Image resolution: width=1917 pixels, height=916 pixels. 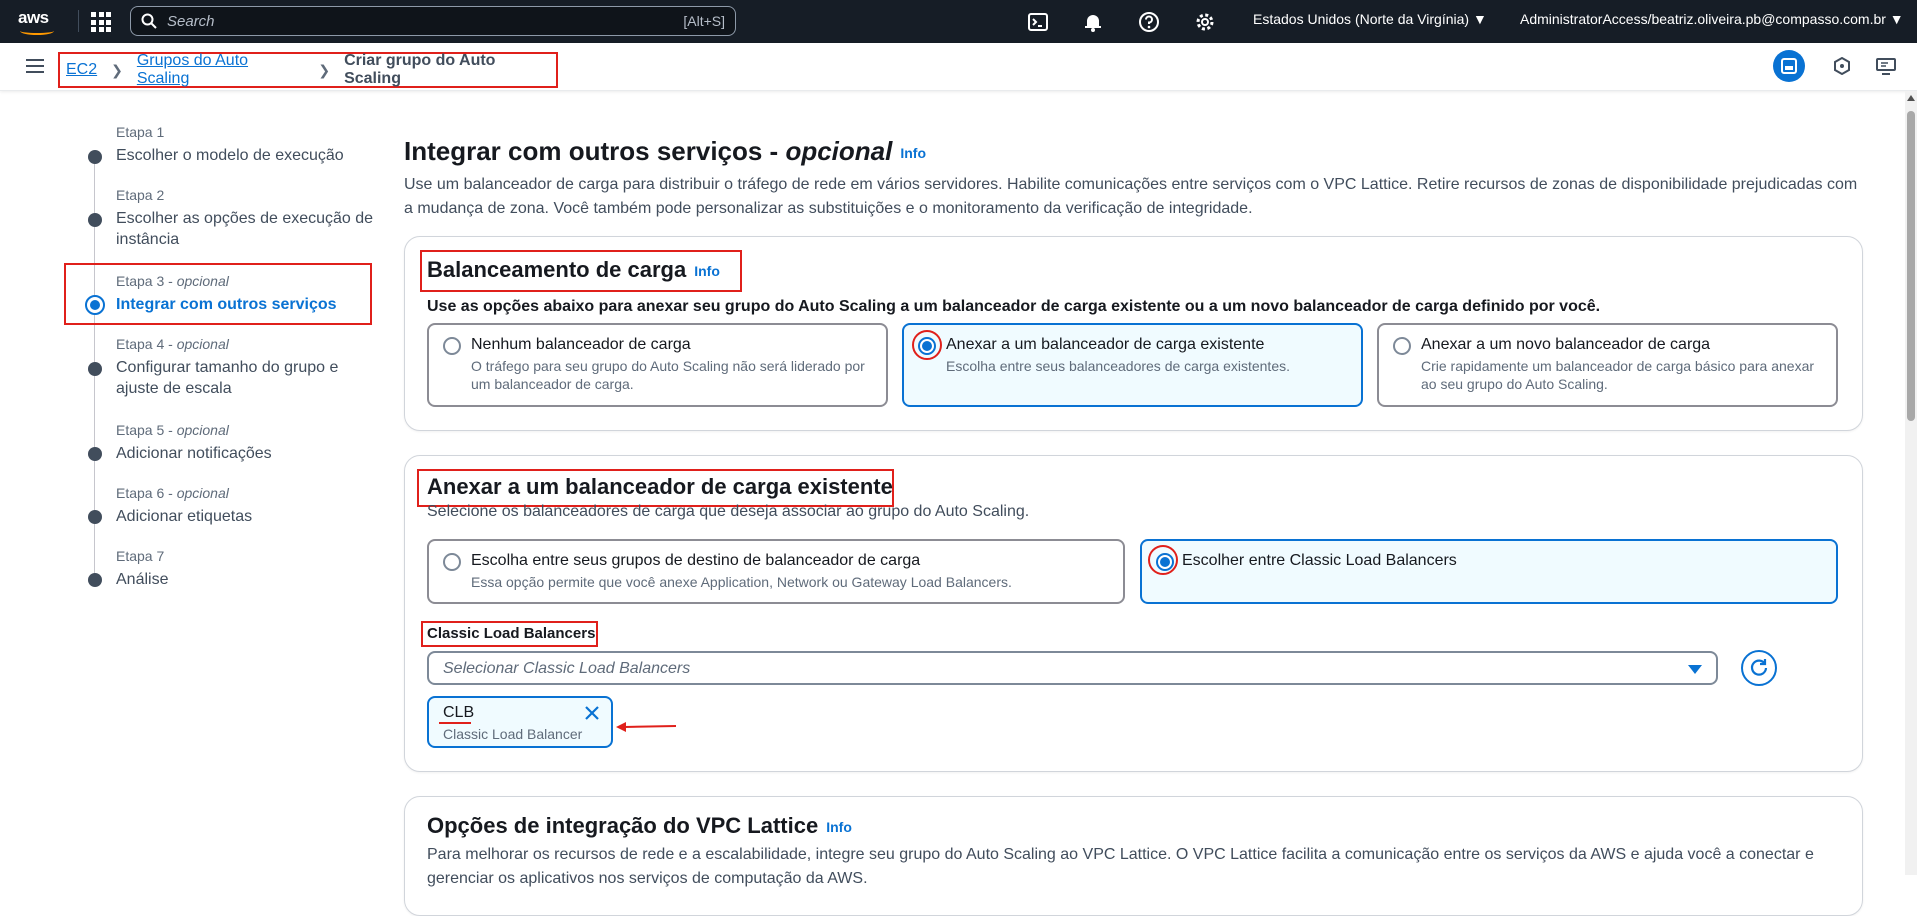 I want to click on refresh-button, so click(x=1759, y=668).